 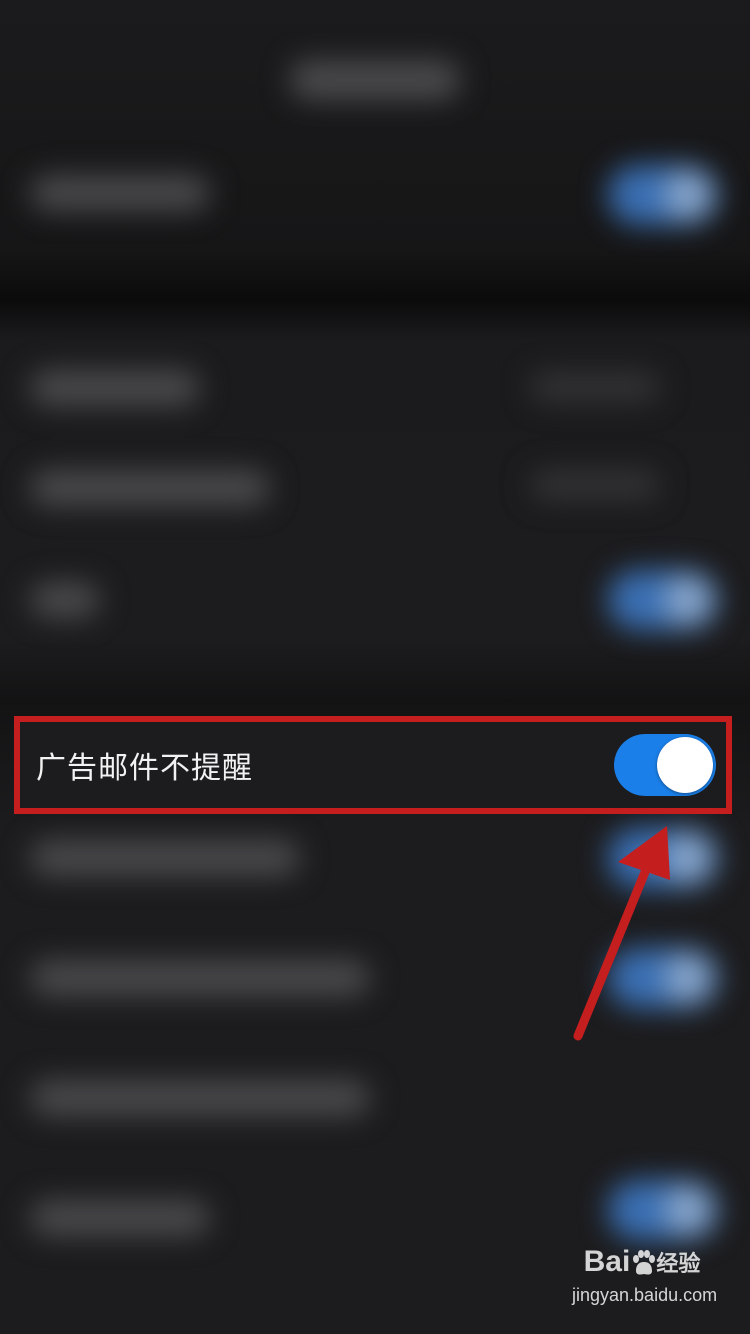 What do you see at coordinates (645, 1295) in the screenshot?
I see `watermark-url: jingyan.baidu.com` at bounding box center [645, 1295].